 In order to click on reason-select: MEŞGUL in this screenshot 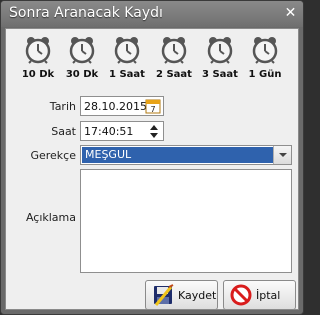, I will do `click(186, 155)`.